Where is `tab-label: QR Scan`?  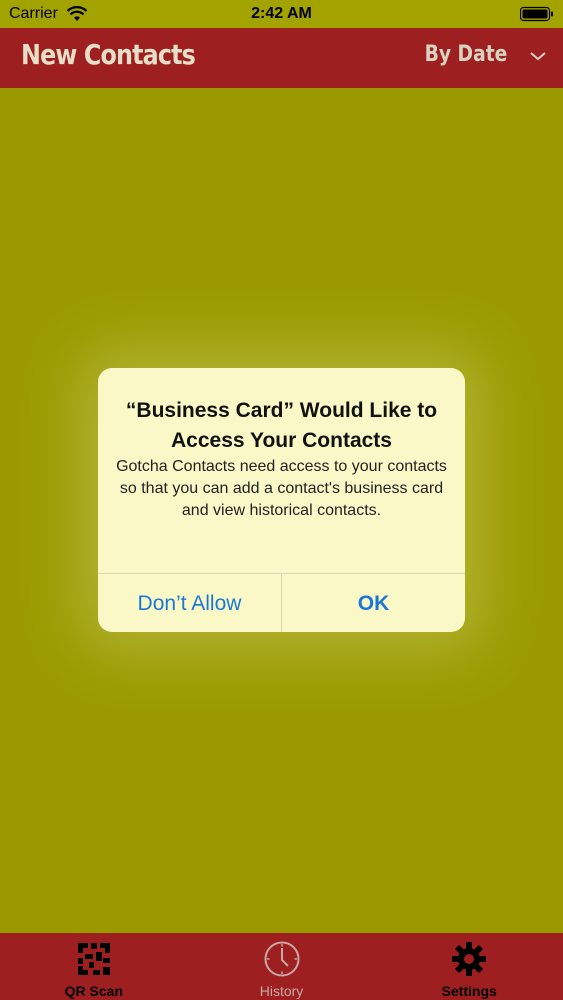 tab-label: QR Scan is located at coordinates (94, 991).